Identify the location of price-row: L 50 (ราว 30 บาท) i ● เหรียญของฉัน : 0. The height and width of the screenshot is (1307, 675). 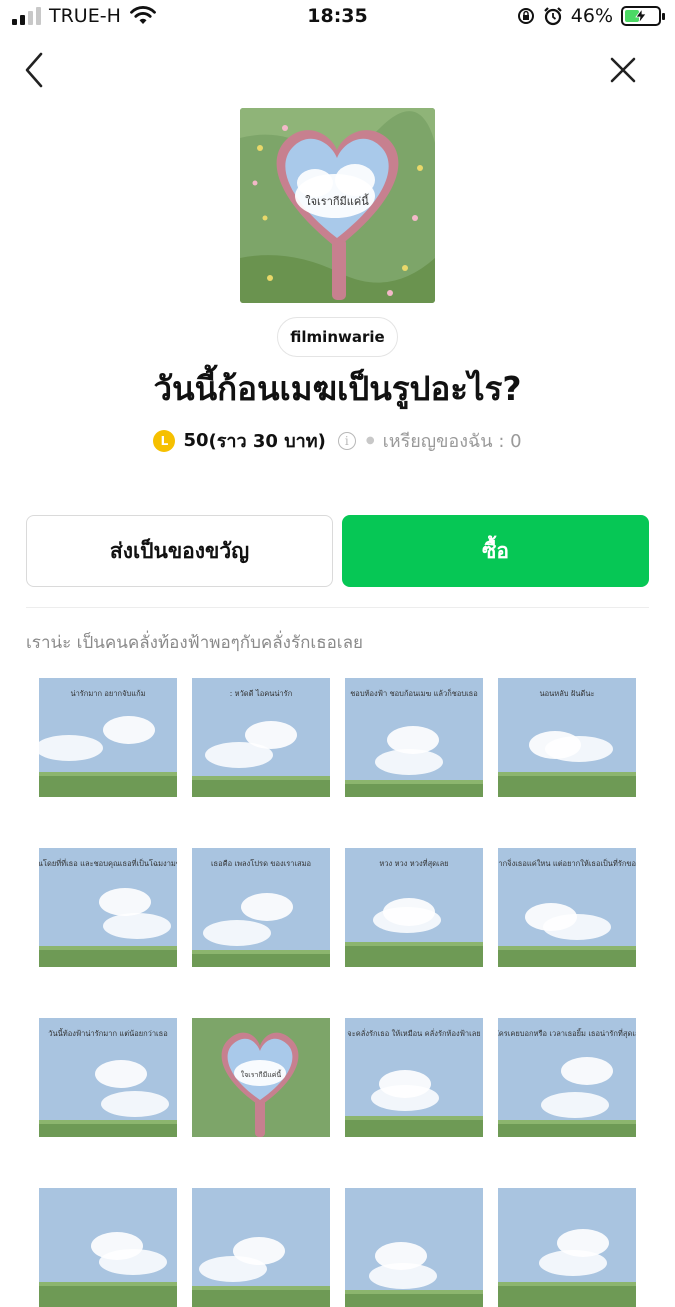
(337, 440).